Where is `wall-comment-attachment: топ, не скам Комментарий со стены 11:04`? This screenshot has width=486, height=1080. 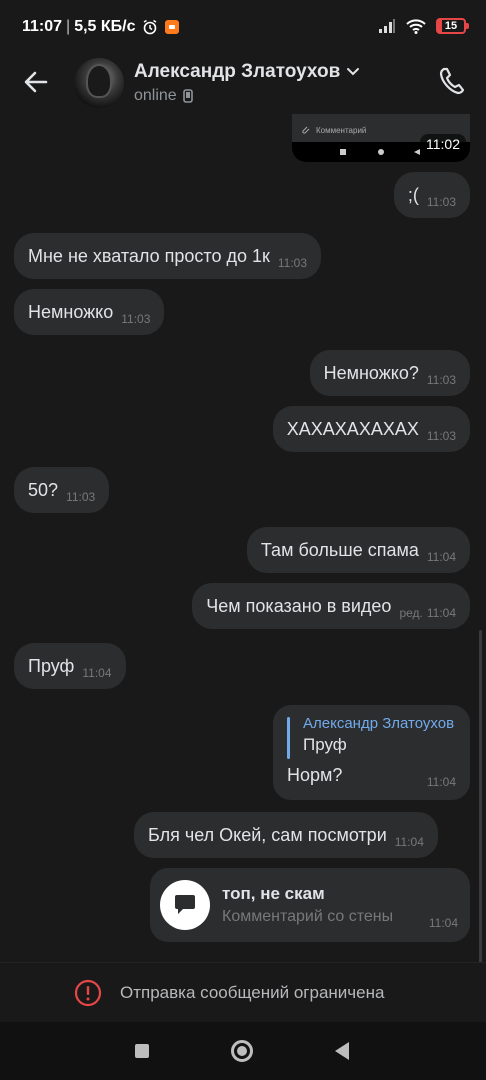 wall-comment-attachment: топ, не скам Комментарий со стены 11:04 is located at coordinates (310, 905).